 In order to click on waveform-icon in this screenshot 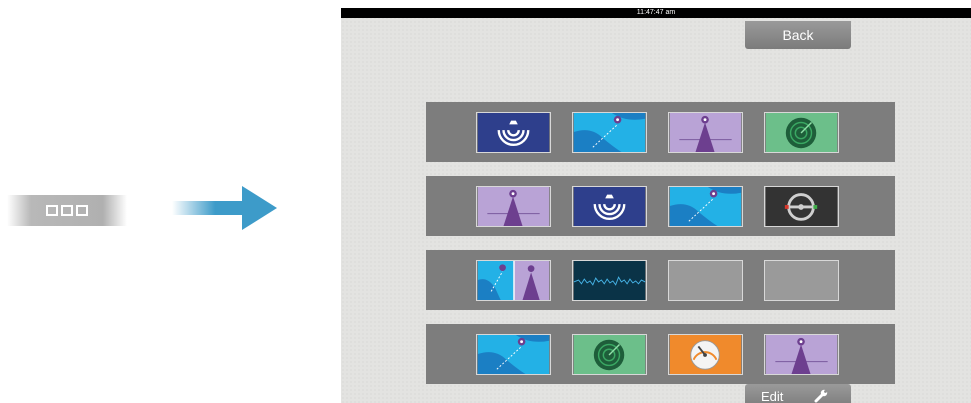, I will do `click(609, 280)`.